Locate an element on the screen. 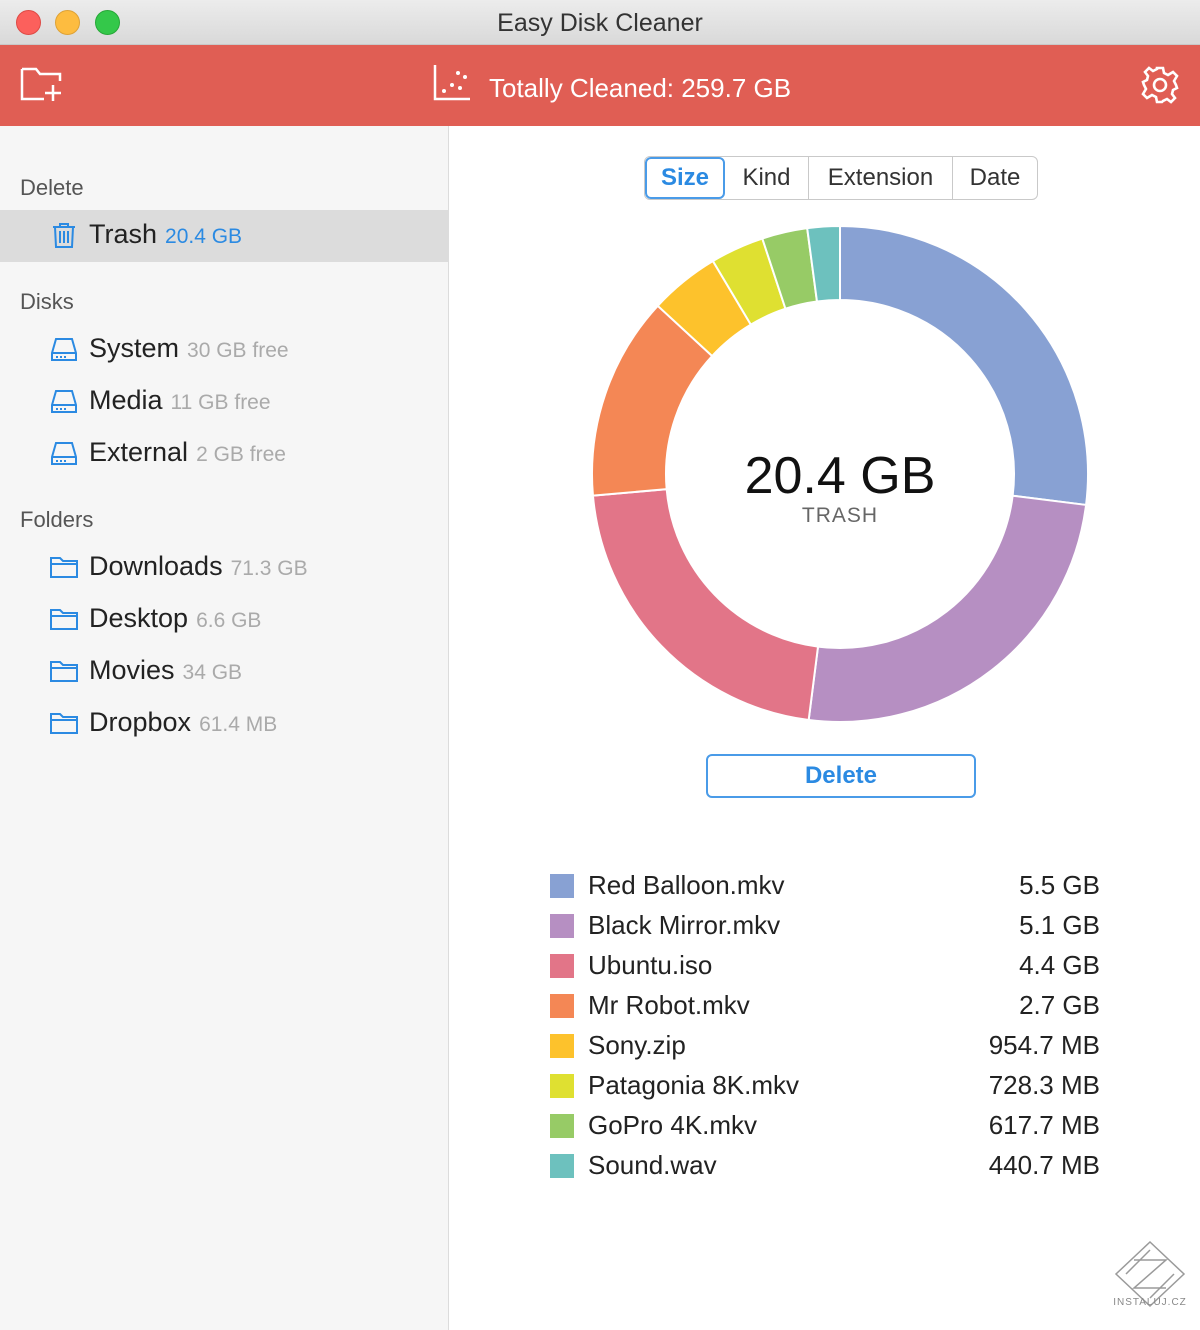  list-item: Sony.zip 954.7 MB is located at coordinates (826, 1048).